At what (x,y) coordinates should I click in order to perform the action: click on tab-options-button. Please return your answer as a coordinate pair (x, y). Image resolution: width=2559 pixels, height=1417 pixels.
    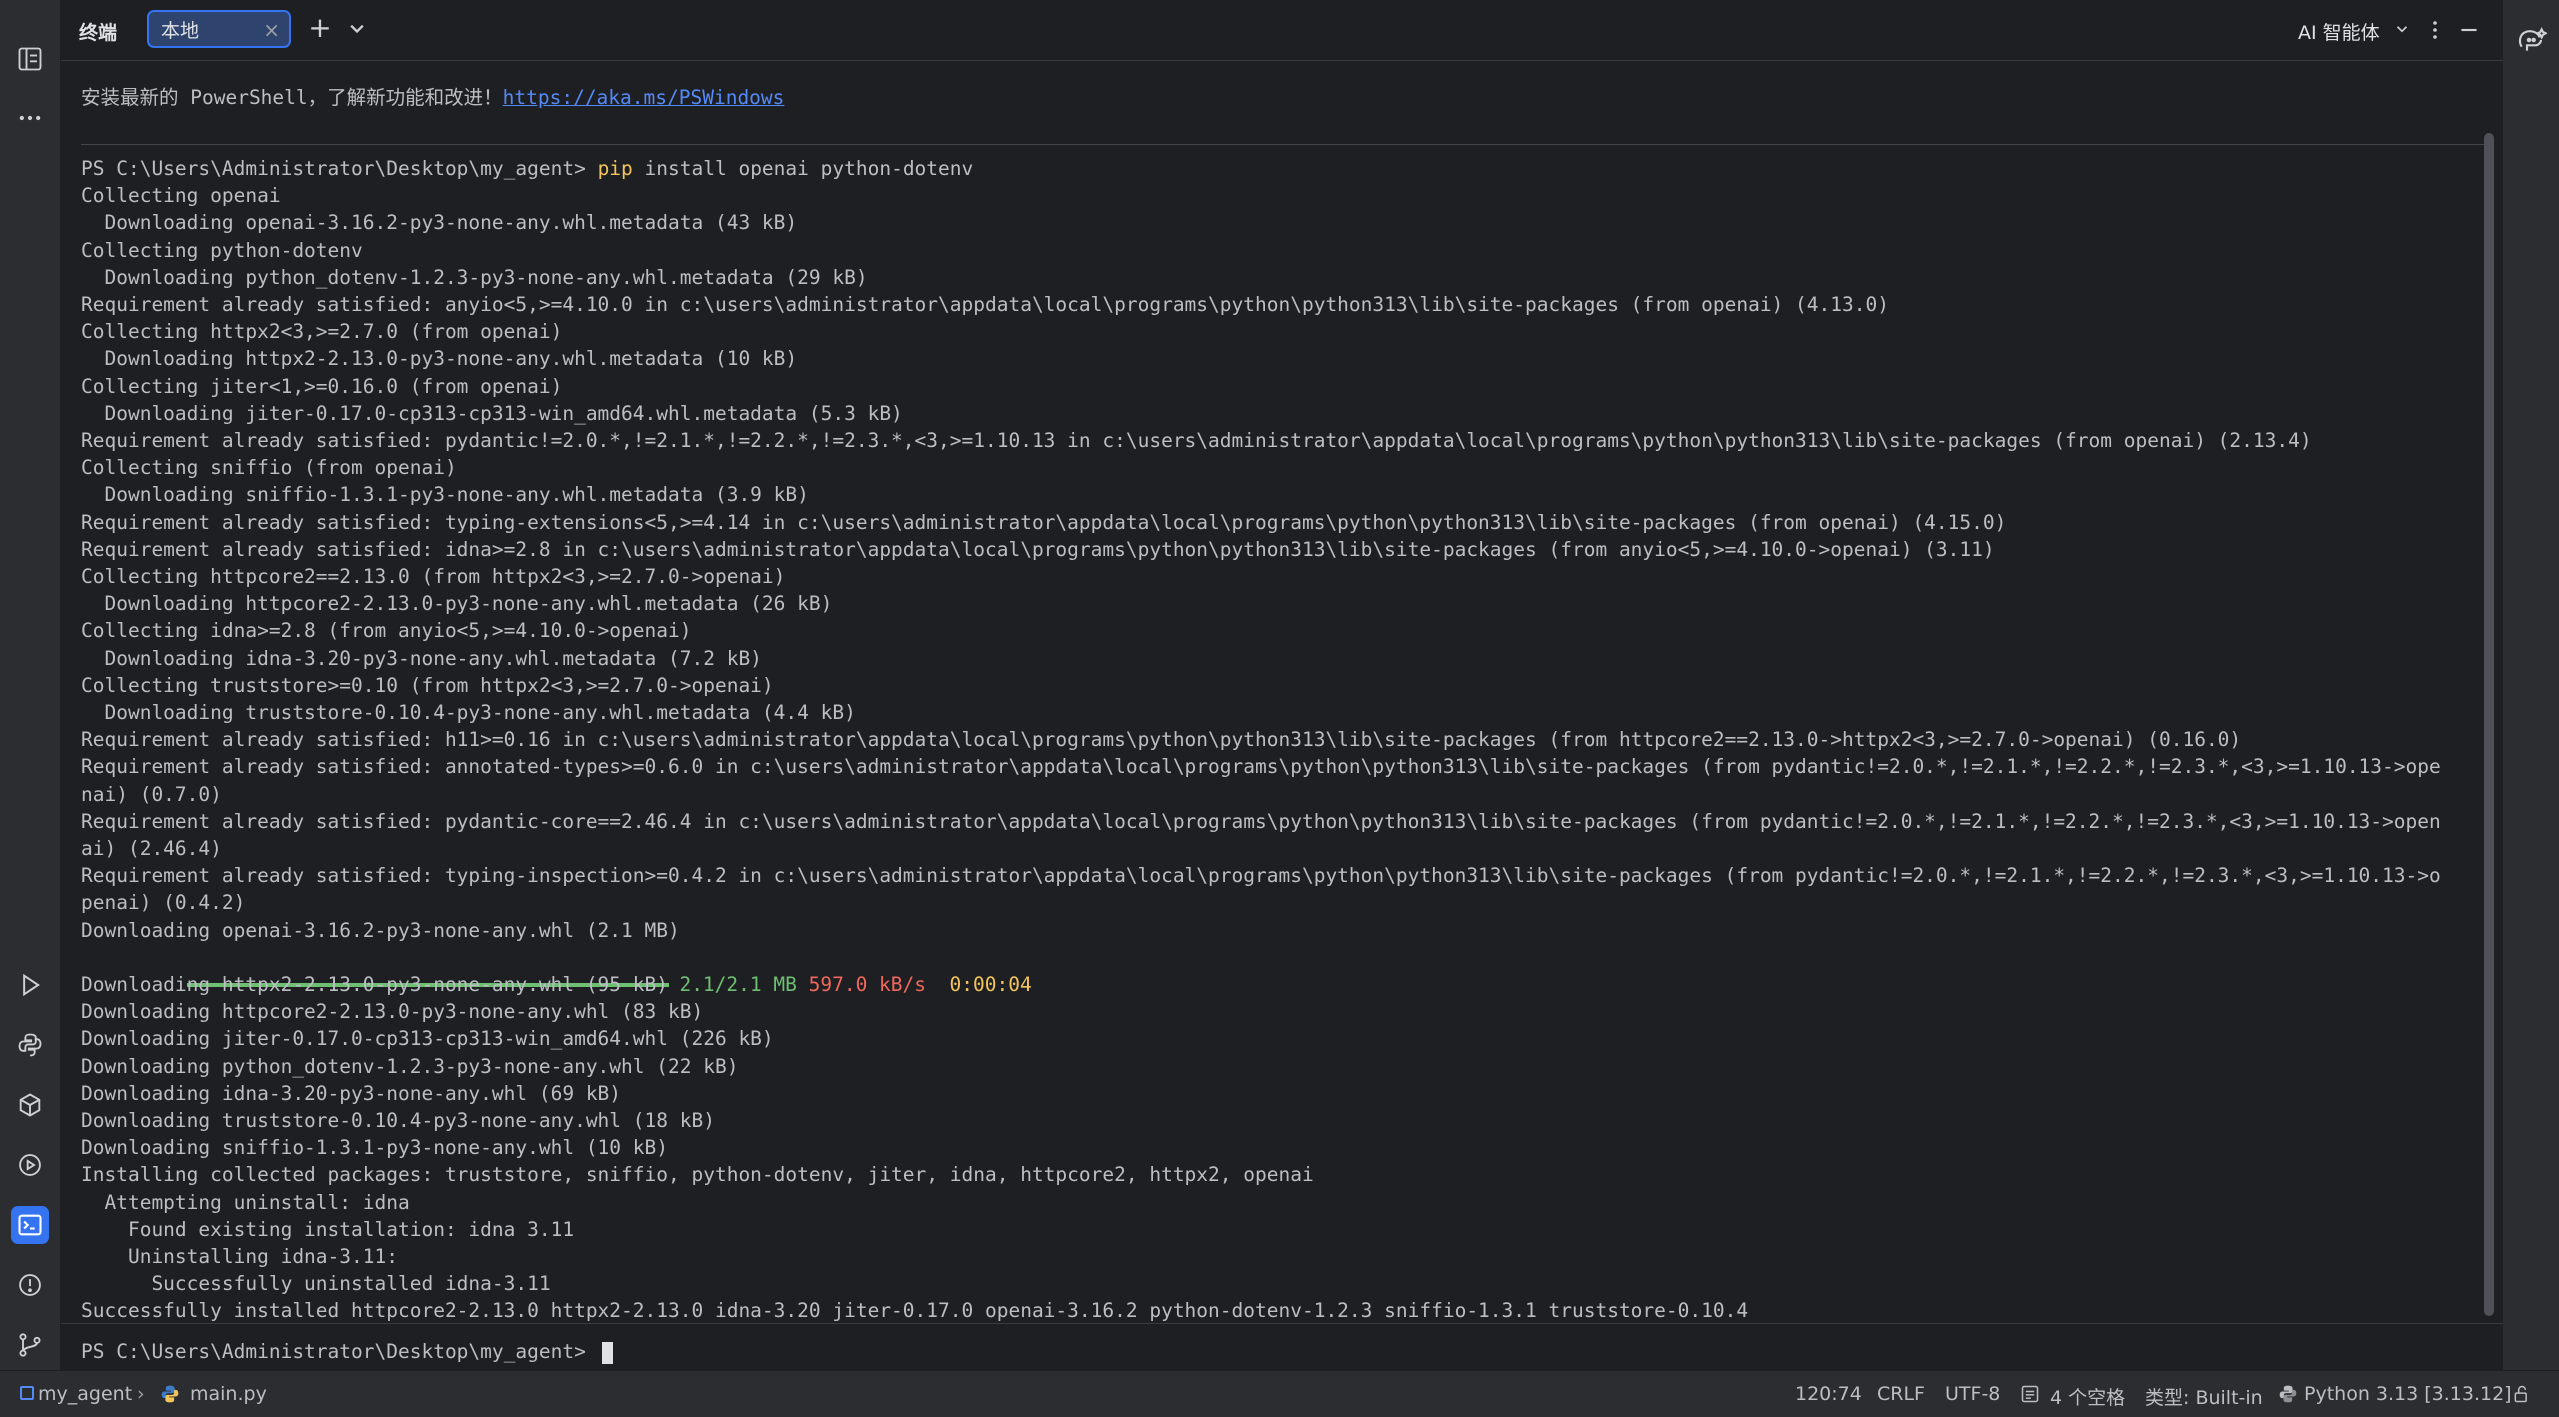
    Looking at the image, I should click on (357, 29).